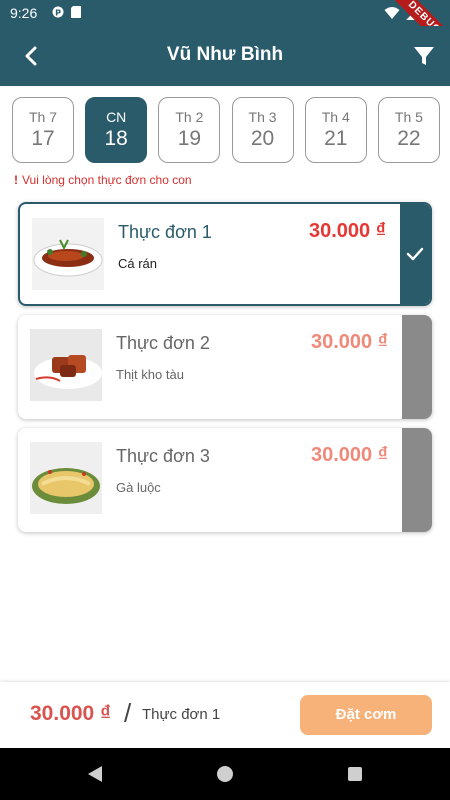 Image resolution: width=450 pixels, height=800 pixels. I want to click on order-summary-bar: 30.000 ₫ / Thực đơn 1 Đặt cơm, so click(225, 715).